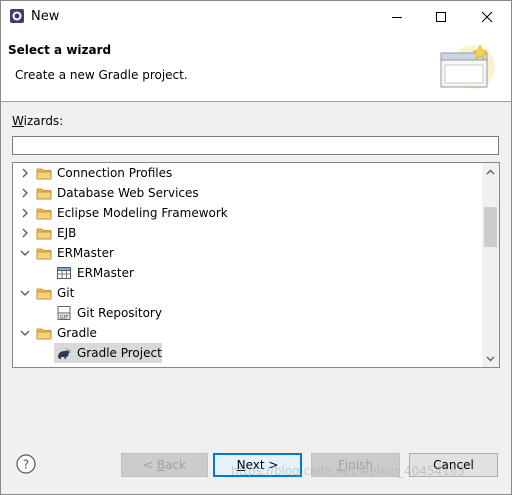 The image size is (512, 495). Describe the element at coordinates (77, 333) in the screenshot. I see `tree-item-label: Gradle` at that location.